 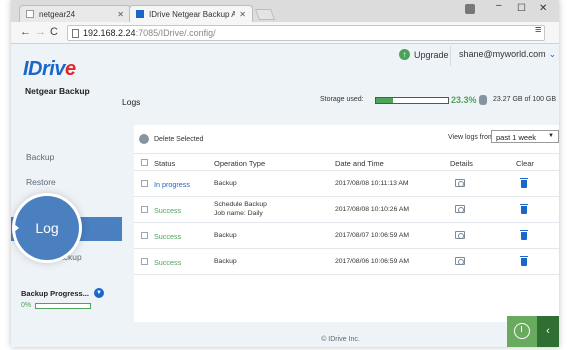 I want to click on table-row: Success Backup 2017/08/06 10:06:59 AM, so click(x=346, y=262).